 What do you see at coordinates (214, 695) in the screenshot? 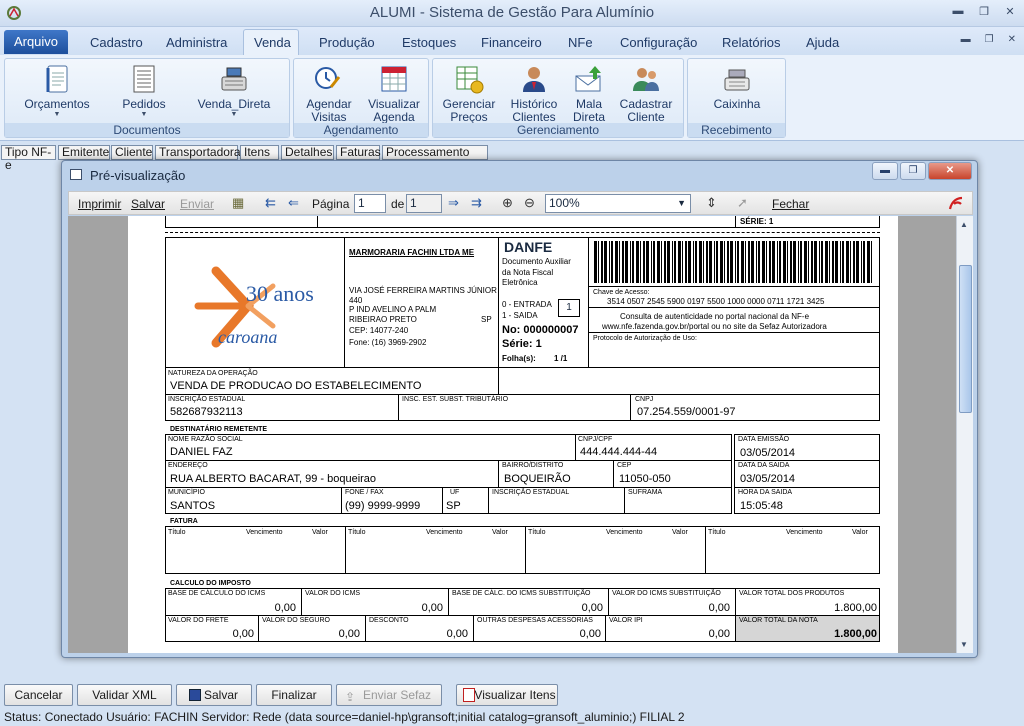
I see `save-button: Salvar` at bounding box center [214, 695].